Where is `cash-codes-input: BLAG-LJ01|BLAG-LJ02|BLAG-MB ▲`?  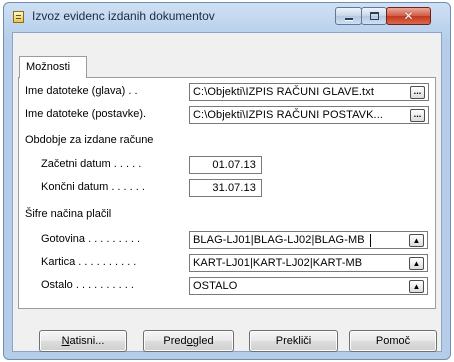
cash-codes-input: BLAG-LJ01|BLAG-LJ02|BLAG-MB ▲ is located at coordinates (308, 240).